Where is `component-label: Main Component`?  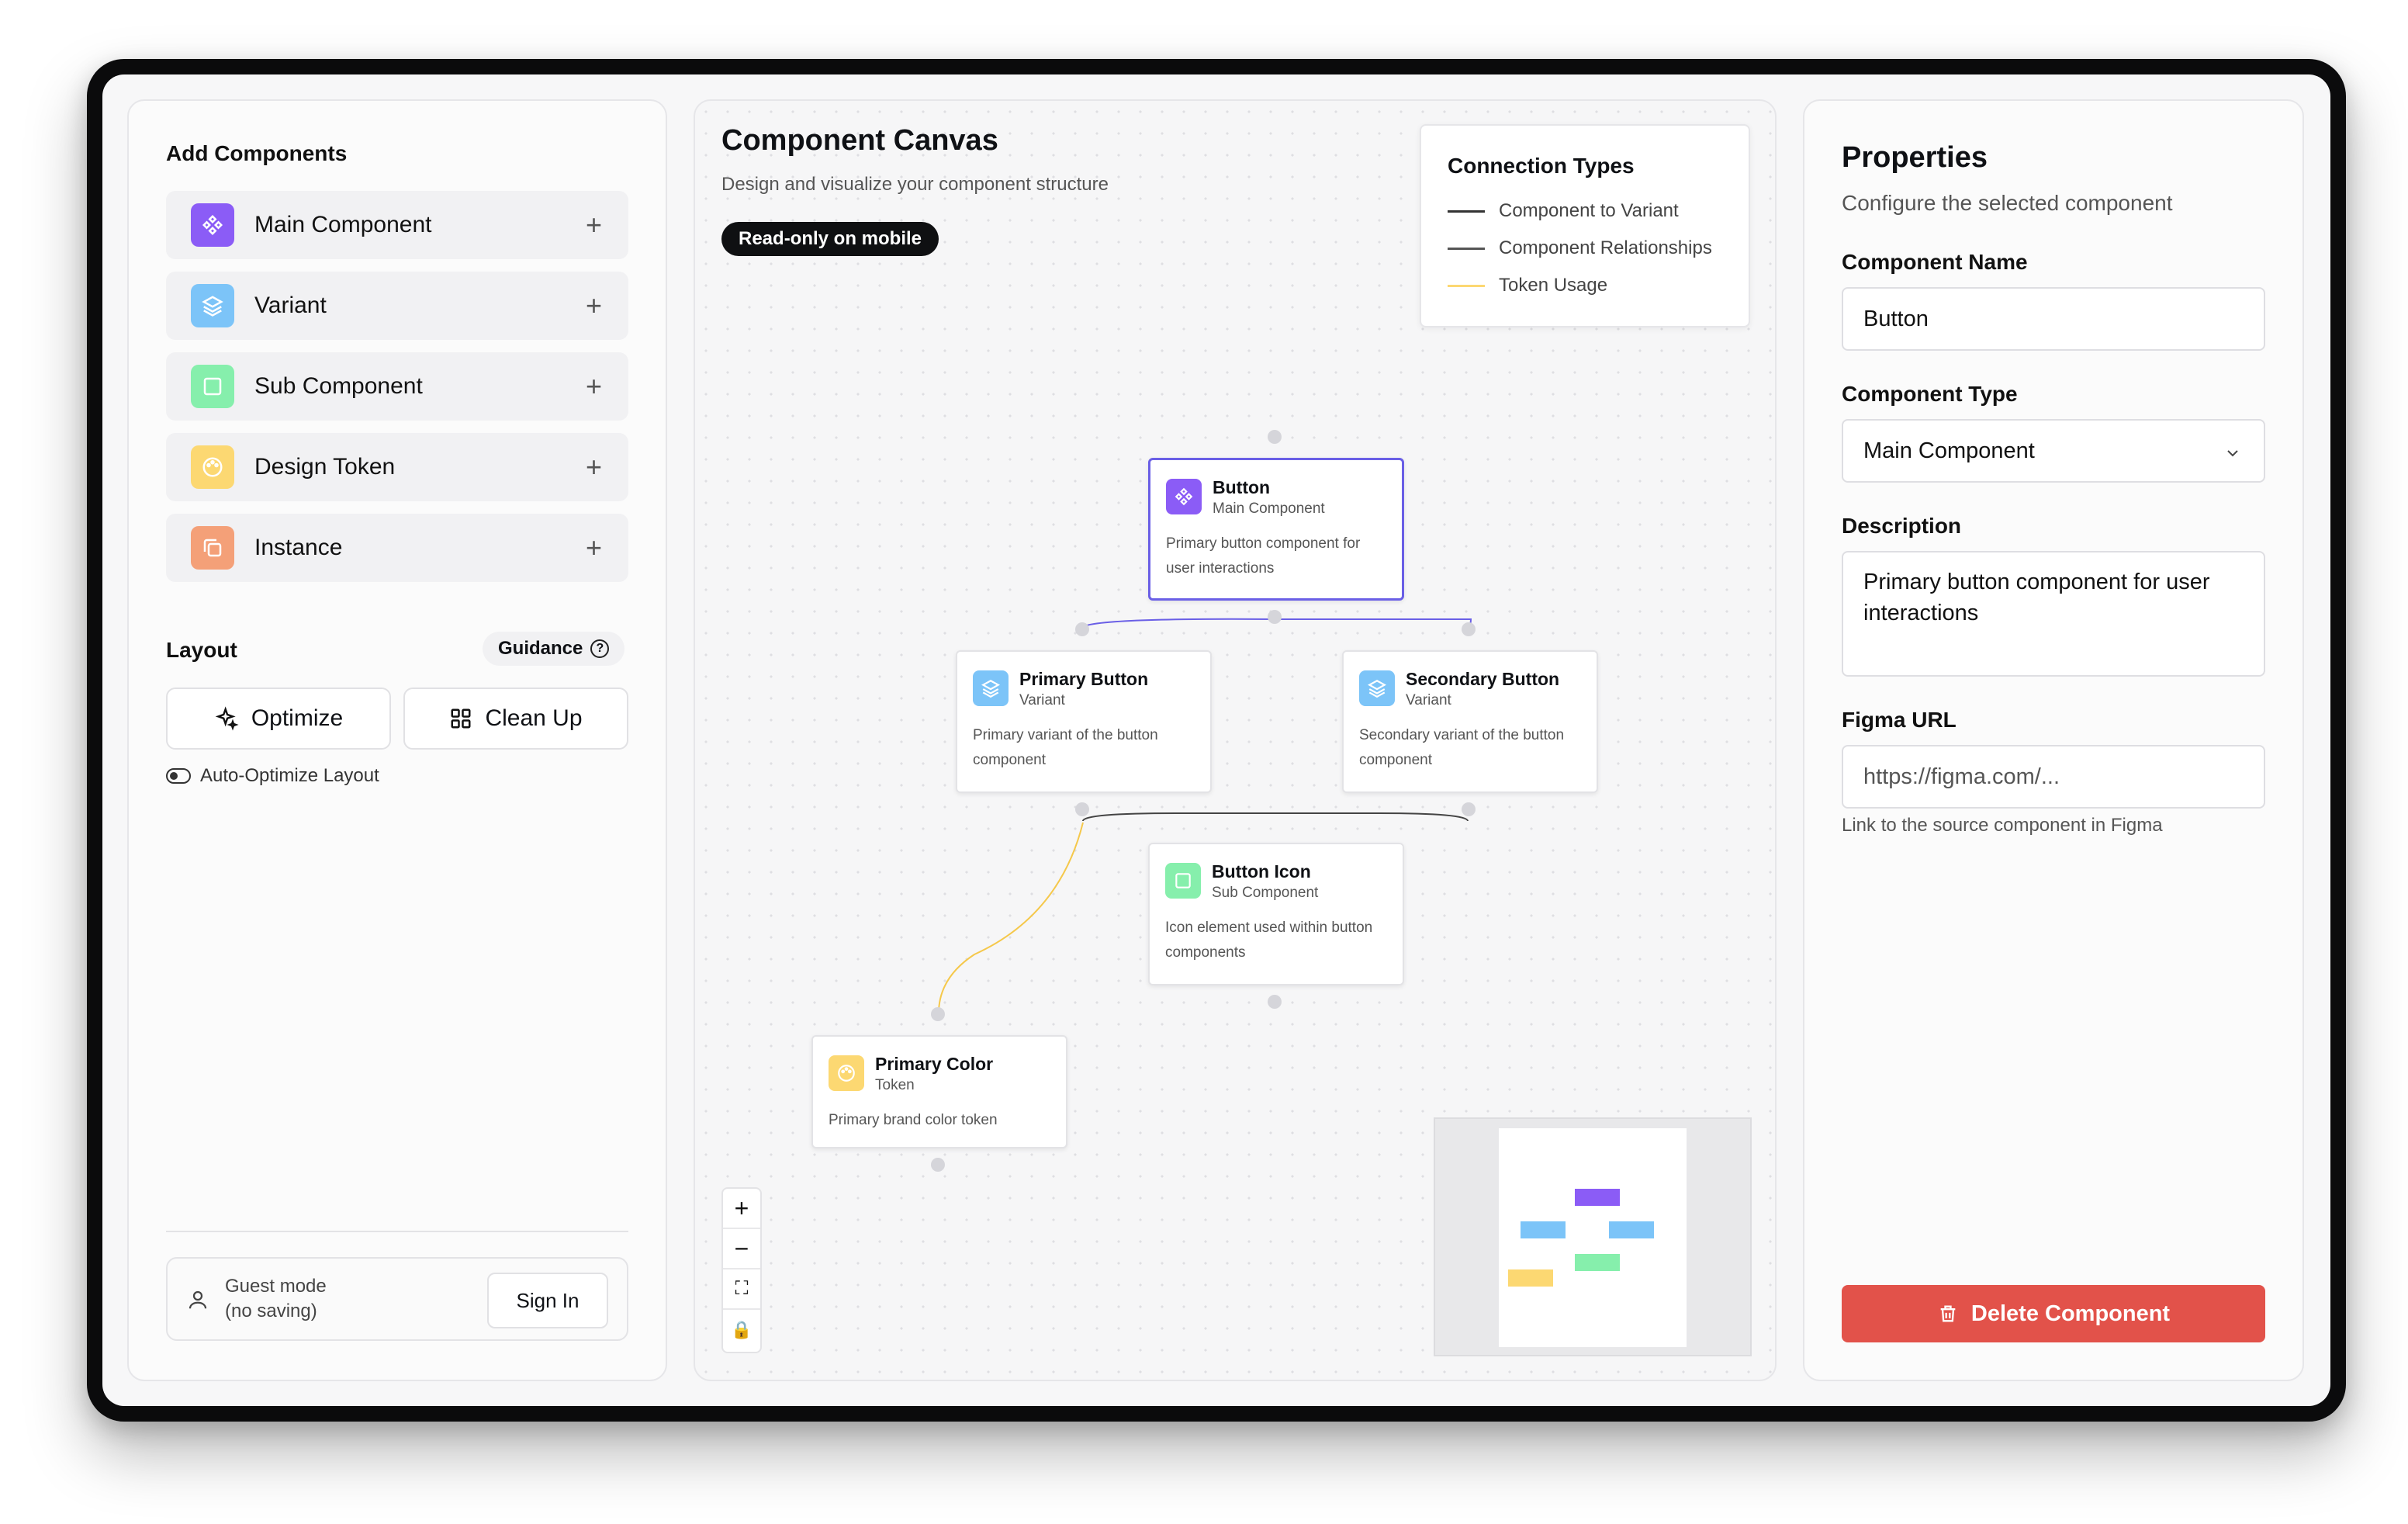
component-label: Main Component is located at coordinates (343, 225).